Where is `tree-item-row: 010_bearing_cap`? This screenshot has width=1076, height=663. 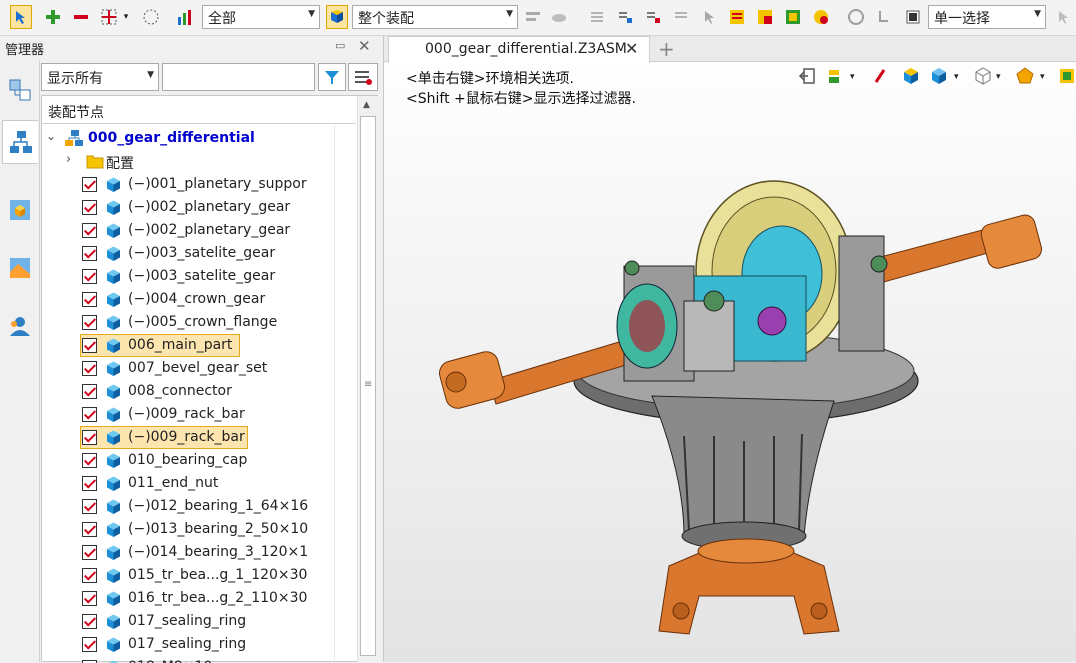
tree-item-row: 010_bearing_cap is located at coordinates (199, 460).